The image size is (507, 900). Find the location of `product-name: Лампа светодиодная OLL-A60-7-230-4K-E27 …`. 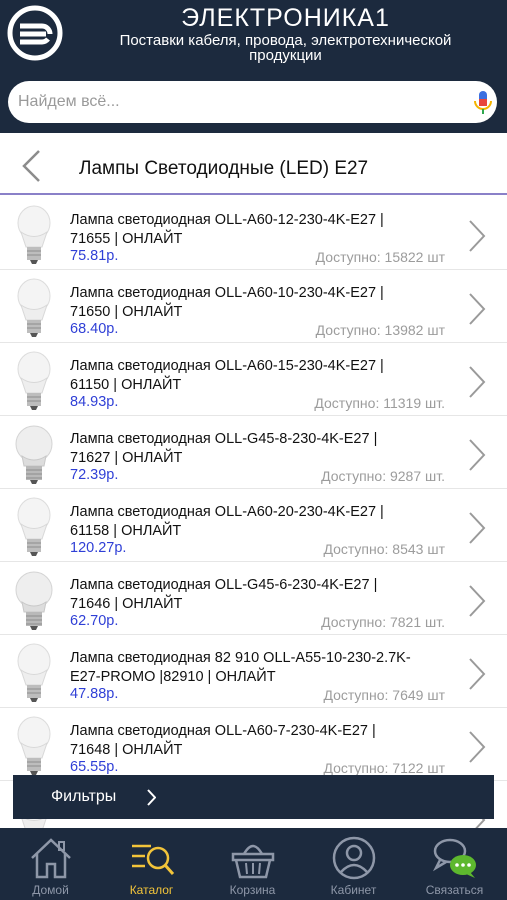

product-name: Лампа светодиодная OLL-A60-7-230-4K-E27 … is located at coordinates (262, 741).